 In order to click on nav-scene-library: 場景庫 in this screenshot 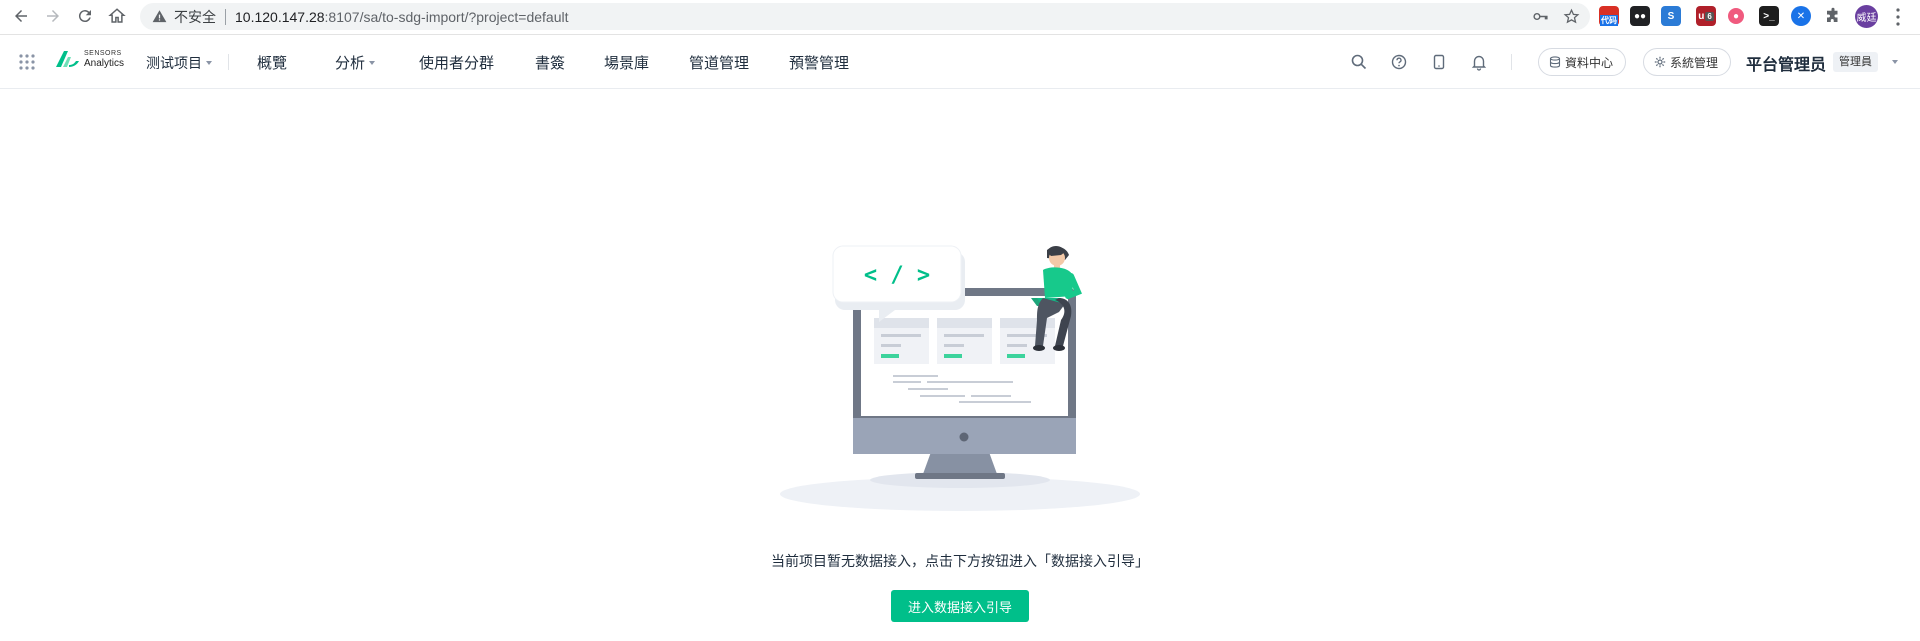, I will do `click(626, 62)`.